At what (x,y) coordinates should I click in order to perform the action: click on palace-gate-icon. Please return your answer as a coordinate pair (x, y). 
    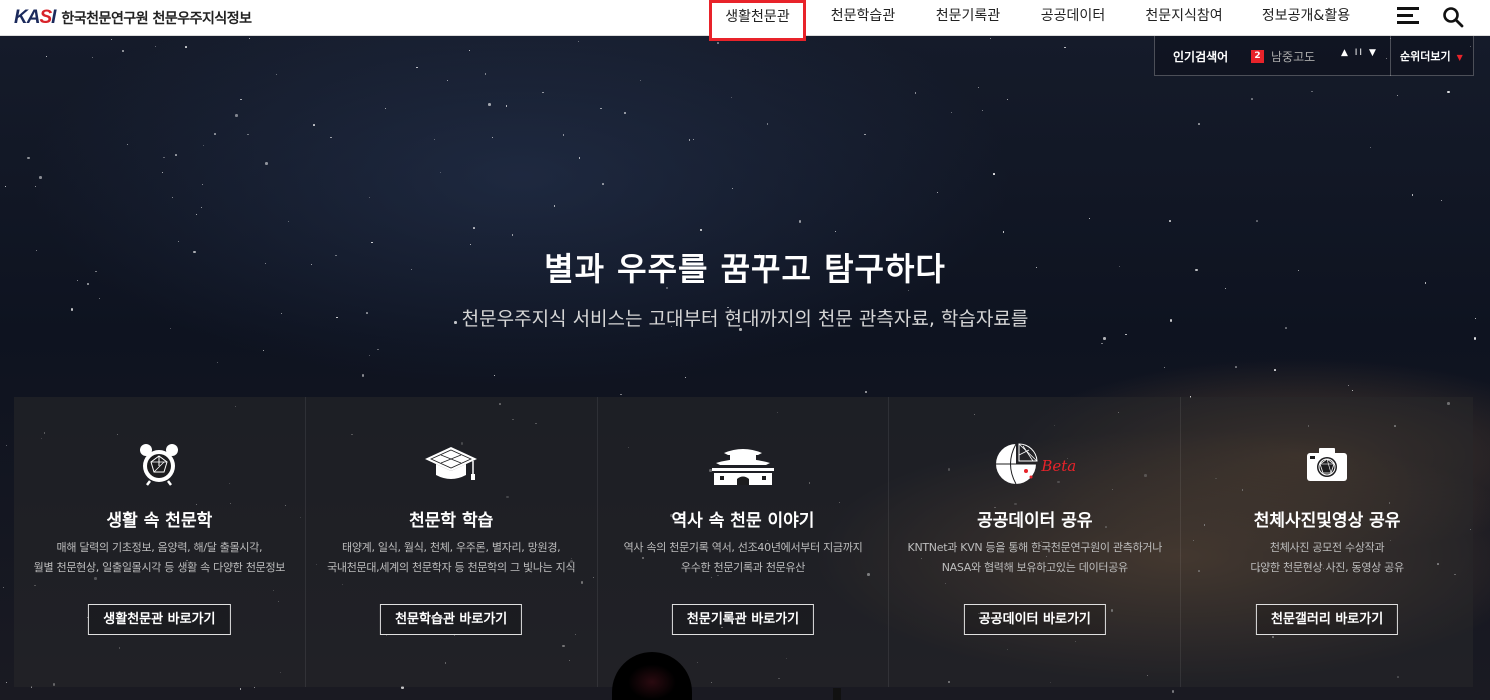
    Looking at the image, I should click on (743, 466).